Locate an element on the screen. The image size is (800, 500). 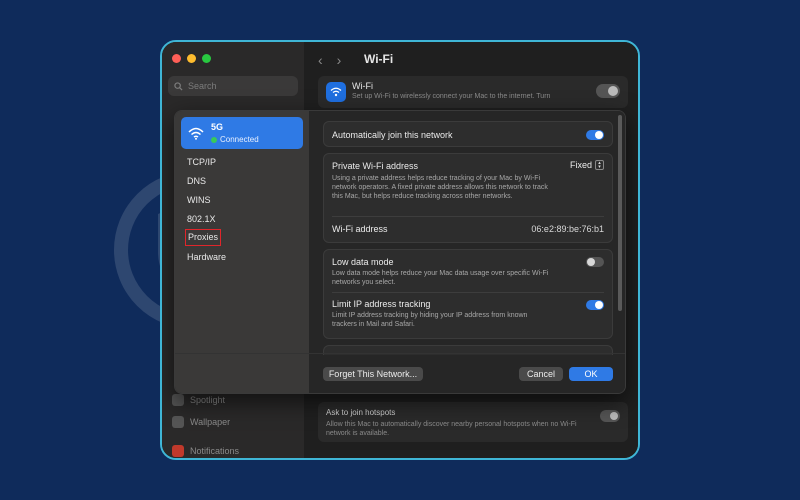
low-data-label: Low data mode is located at coordinates (363, 262).